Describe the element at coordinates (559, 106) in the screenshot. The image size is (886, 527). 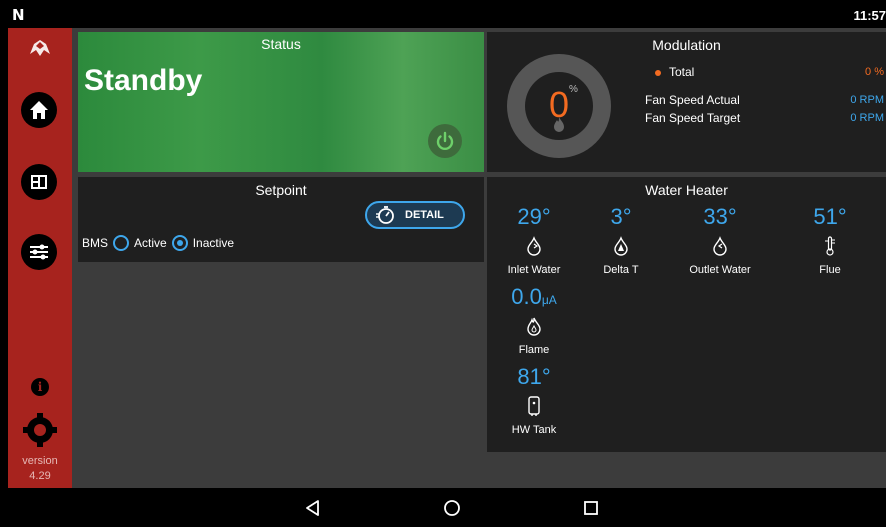
I see `modulation-dial: 0 %` at that location.